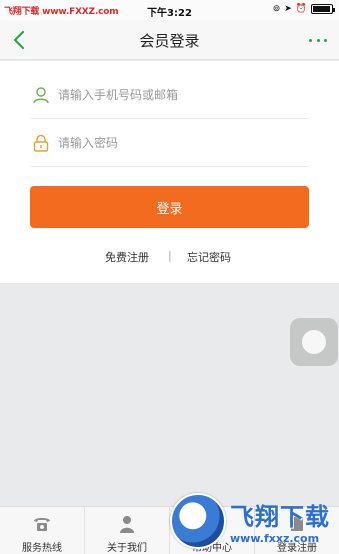  What do you see at coordinates (301, 9) in the screenshot?
I see `alarm-icon: ⏰` at bounding box center [301, 9].